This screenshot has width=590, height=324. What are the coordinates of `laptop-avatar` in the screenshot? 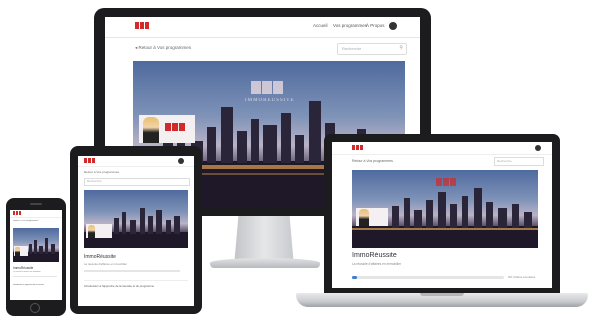 It's located at (538, 148).